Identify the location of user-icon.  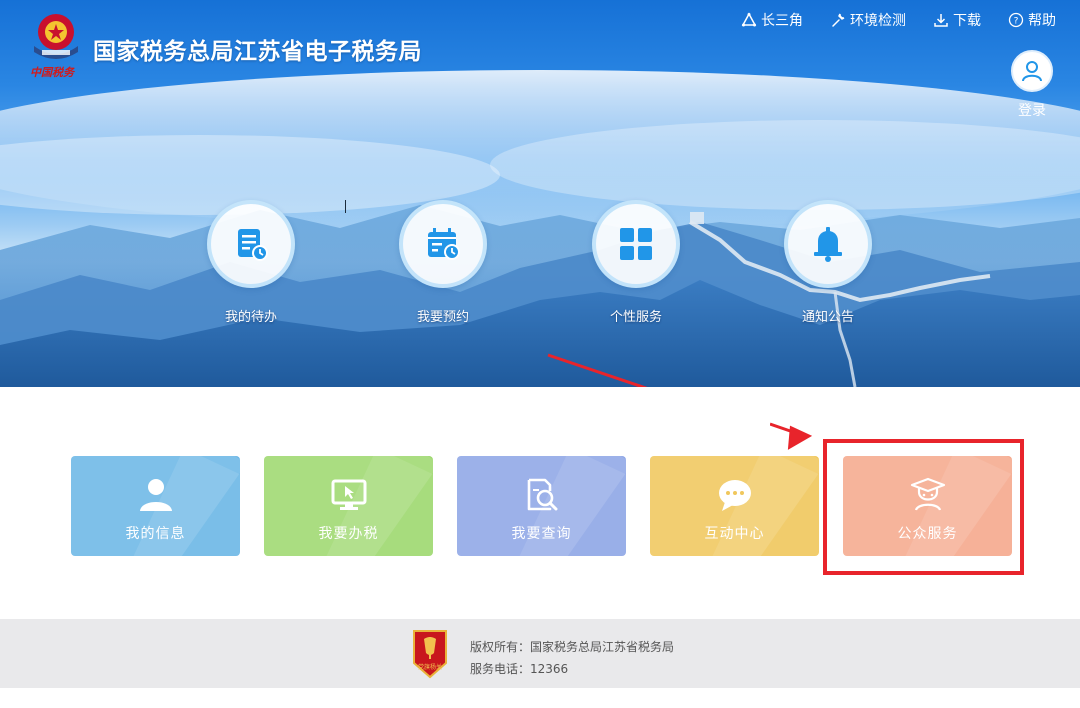
(1032, 71).